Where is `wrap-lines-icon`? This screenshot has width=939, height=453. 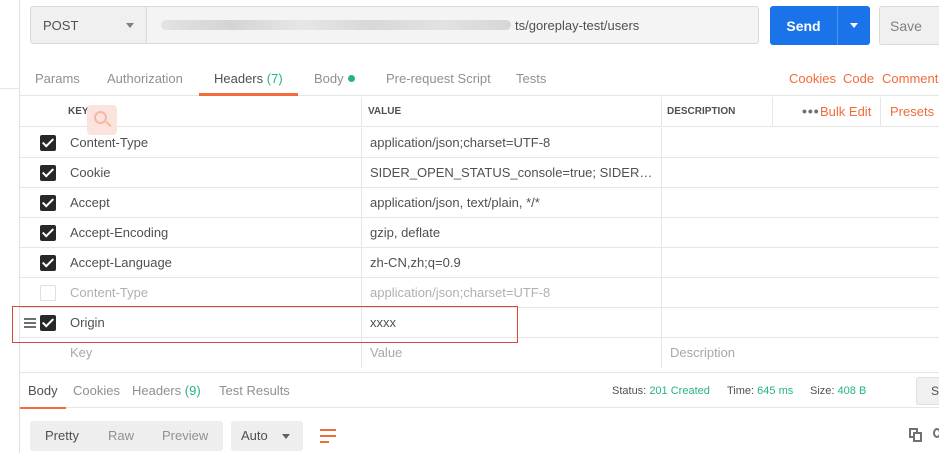
wrap-lines-icon is located at coordinates (328, 436).